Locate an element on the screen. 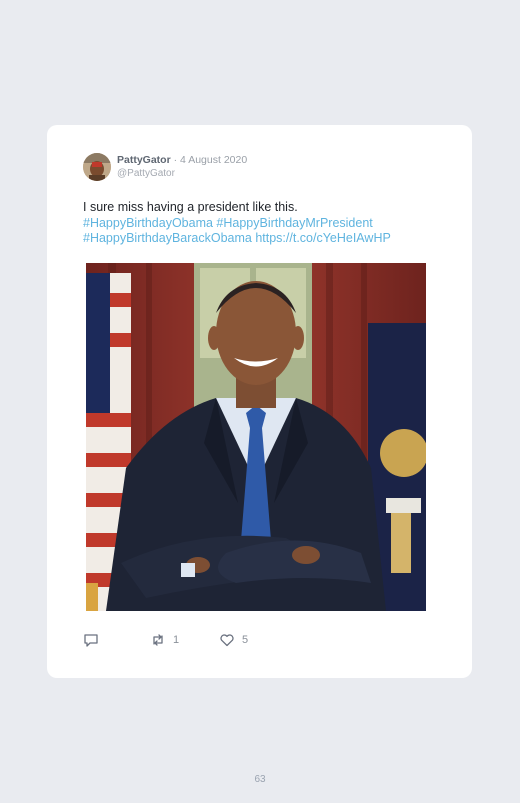 This screenshot has height=803, width=520. reply-icon is located at coordinates (91, 640).